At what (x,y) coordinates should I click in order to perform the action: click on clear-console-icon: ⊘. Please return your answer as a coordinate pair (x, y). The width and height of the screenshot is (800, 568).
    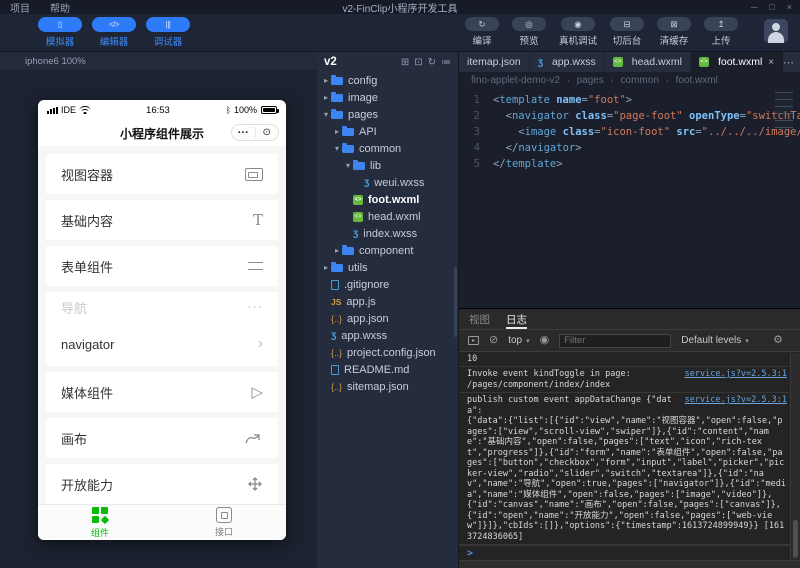
    Looking at the image, I should click on (493, 340).